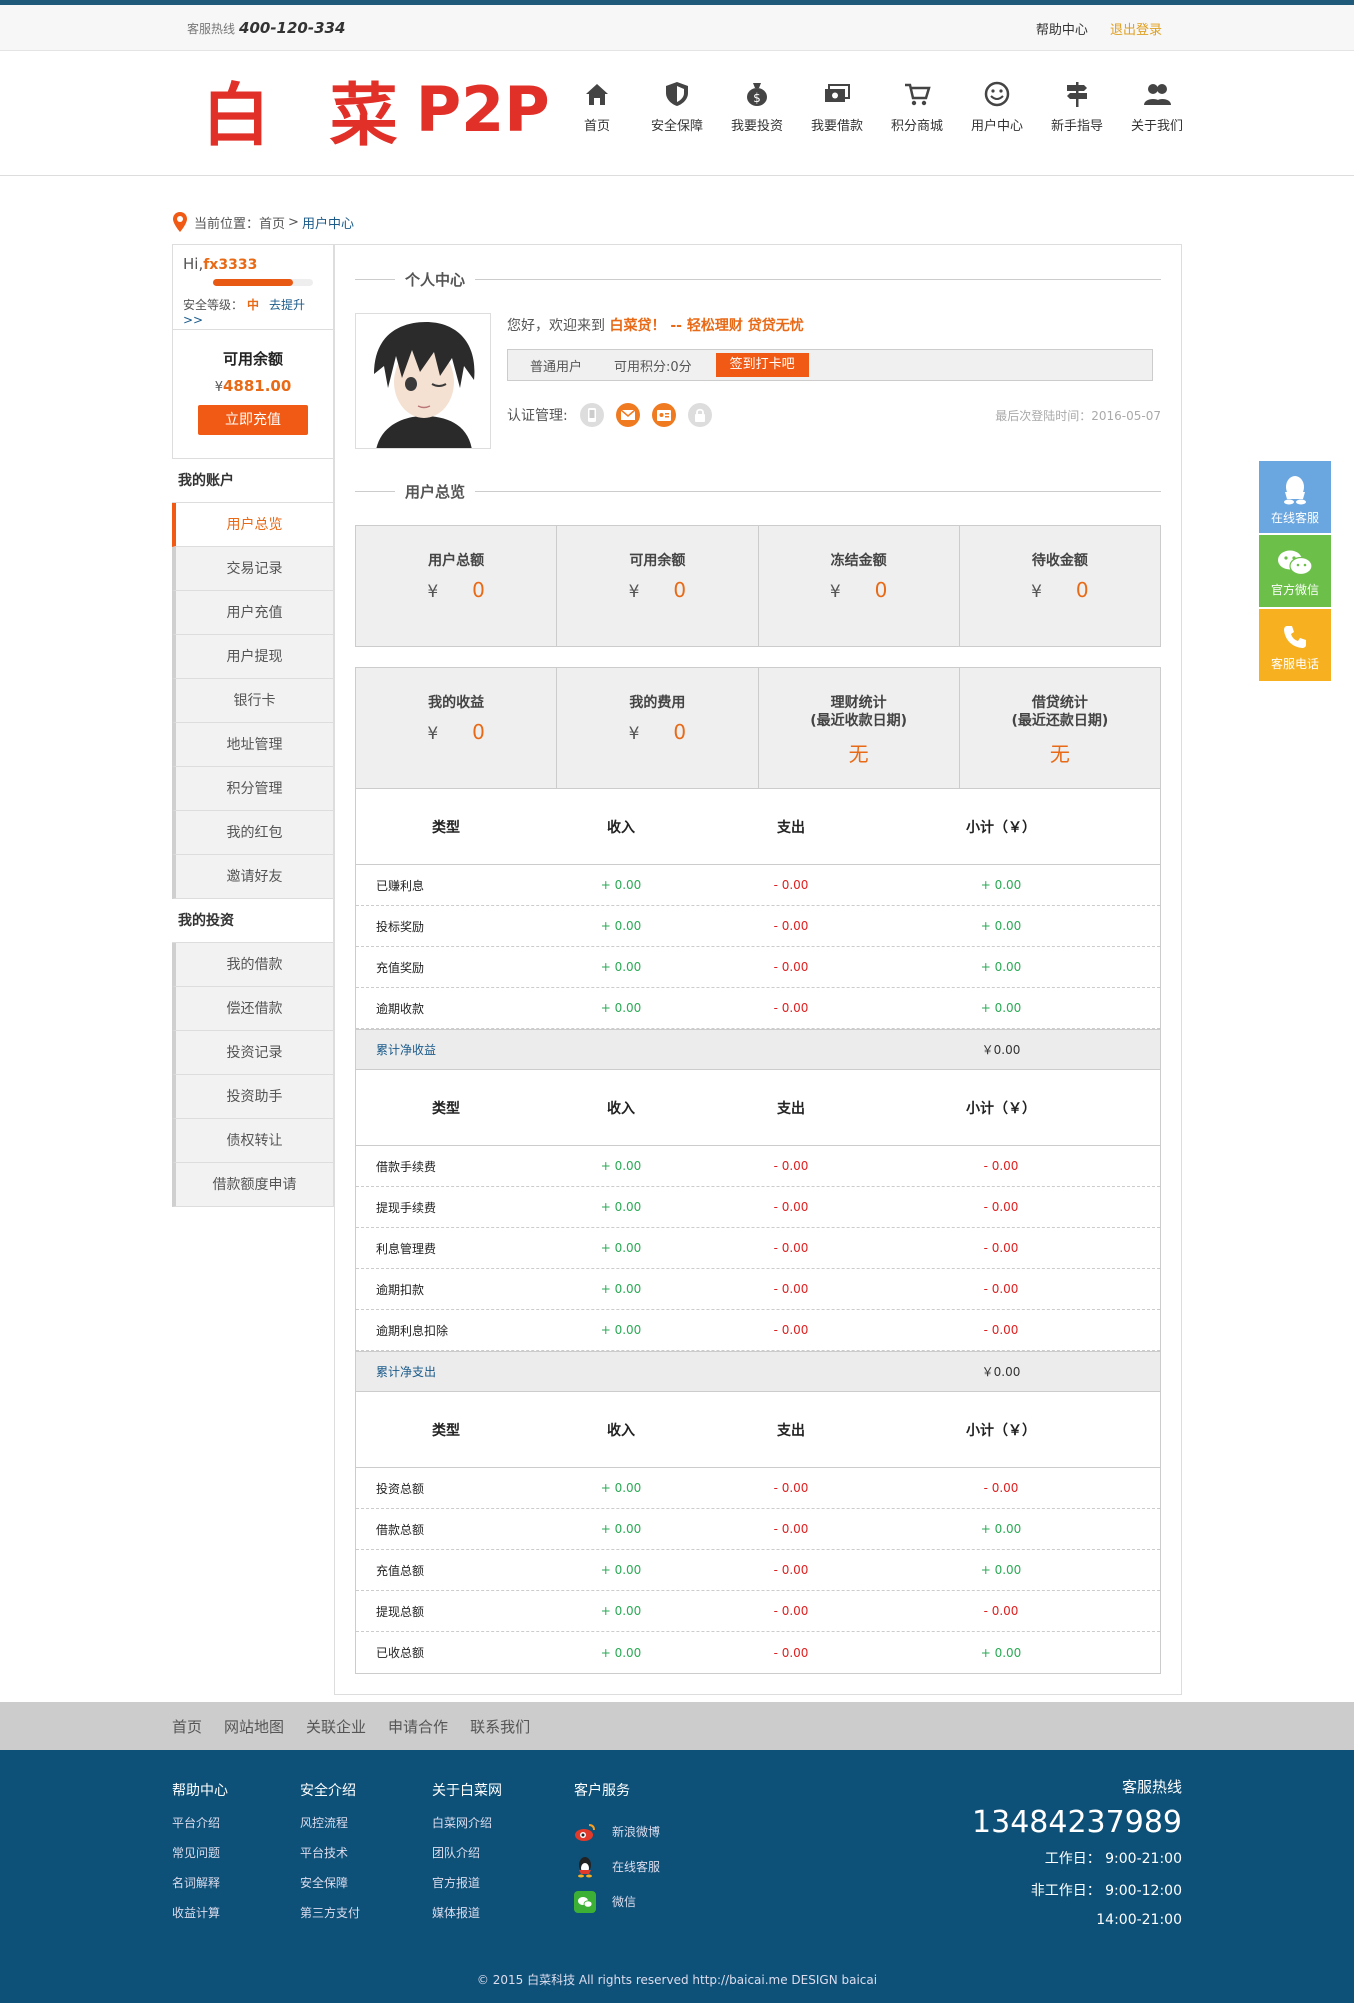  Describe the element at coordinates (663, 415) in the screenshot. I see `id-cert-icon` at that location.